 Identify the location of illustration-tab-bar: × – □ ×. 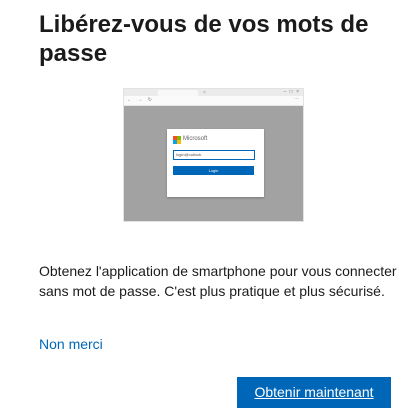
(213, 92).